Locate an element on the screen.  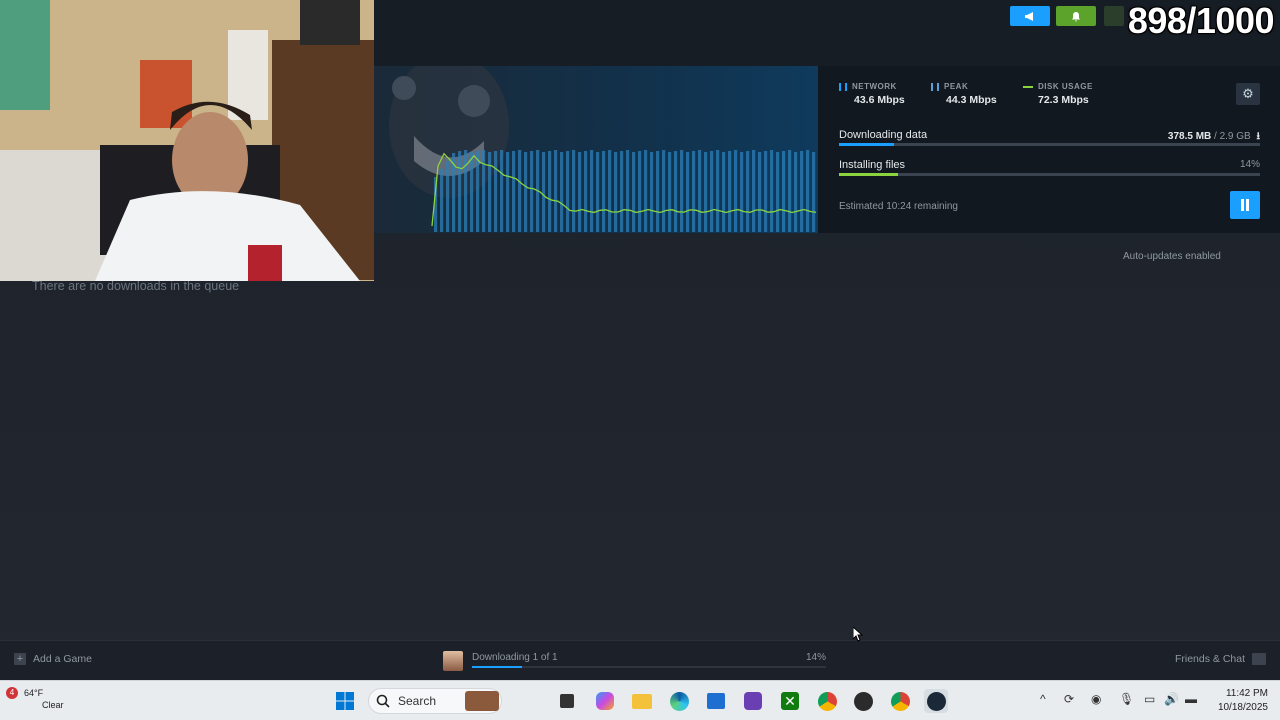
copilot-button is located at coordinates (605, 701).